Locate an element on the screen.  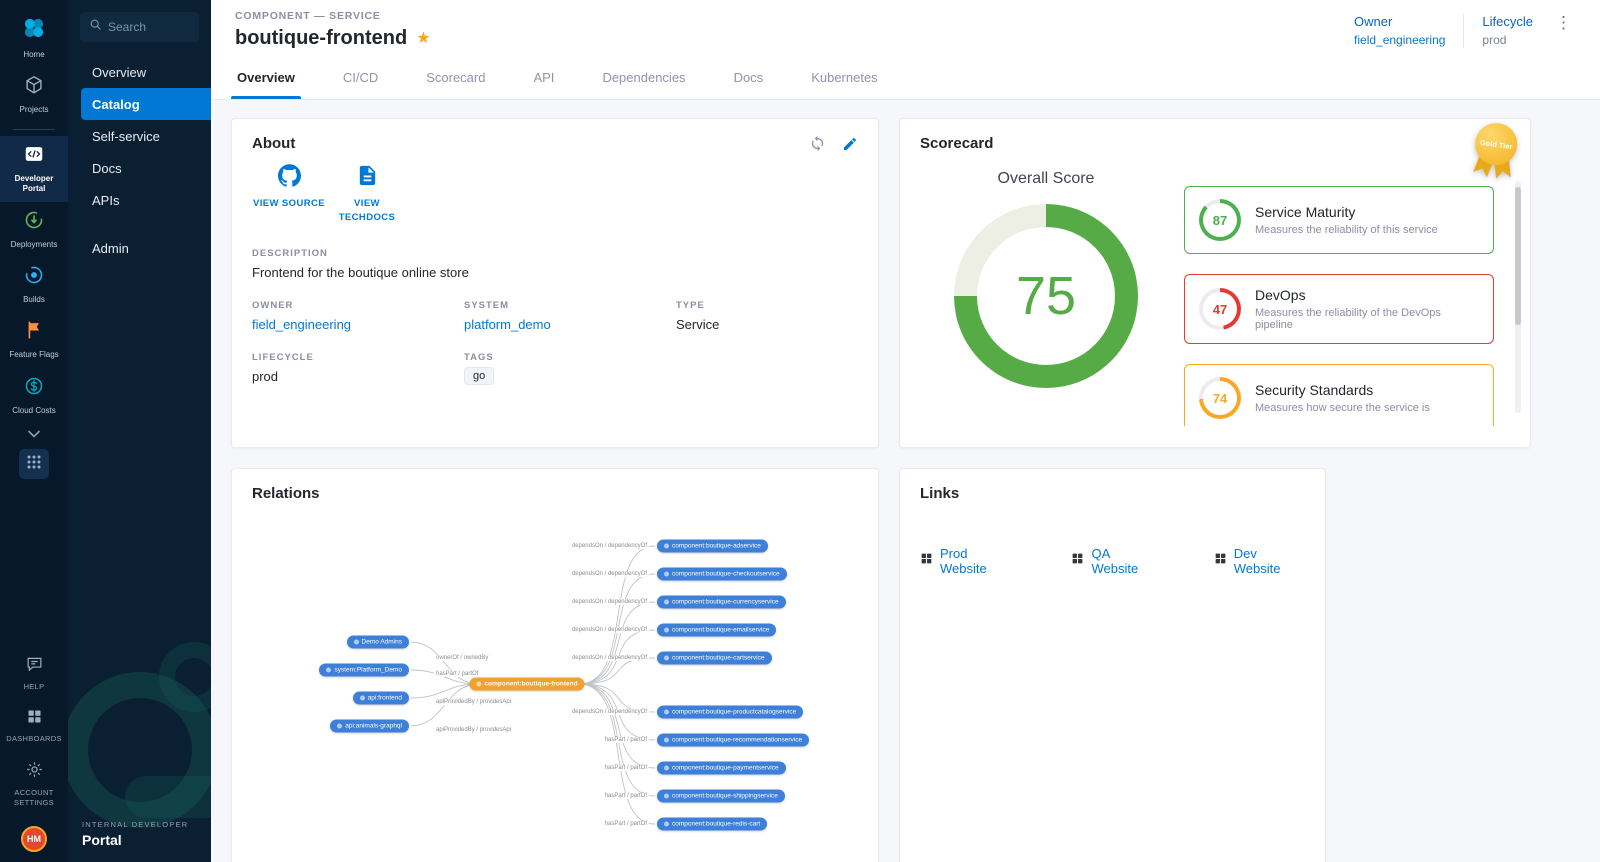
nav-item-dashboards: DASHBOARDS is located at coordinates (34, 726).